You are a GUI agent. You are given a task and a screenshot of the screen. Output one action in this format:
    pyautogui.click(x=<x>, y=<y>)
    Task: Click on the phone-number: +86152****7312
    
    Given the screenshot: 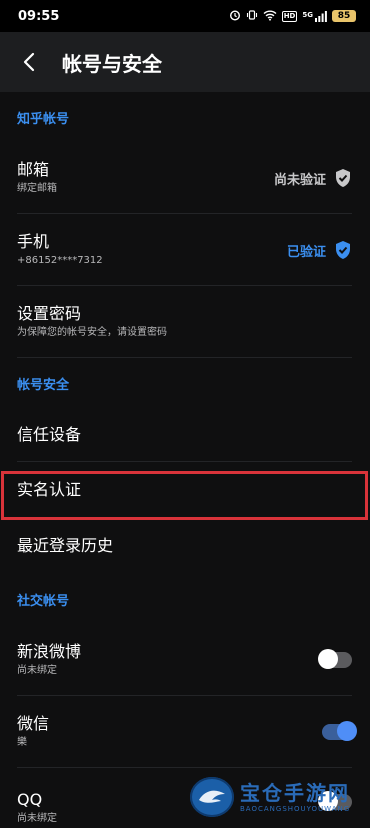 What is the action you would take?
    pyautogui.click(x=60, y=260)
    